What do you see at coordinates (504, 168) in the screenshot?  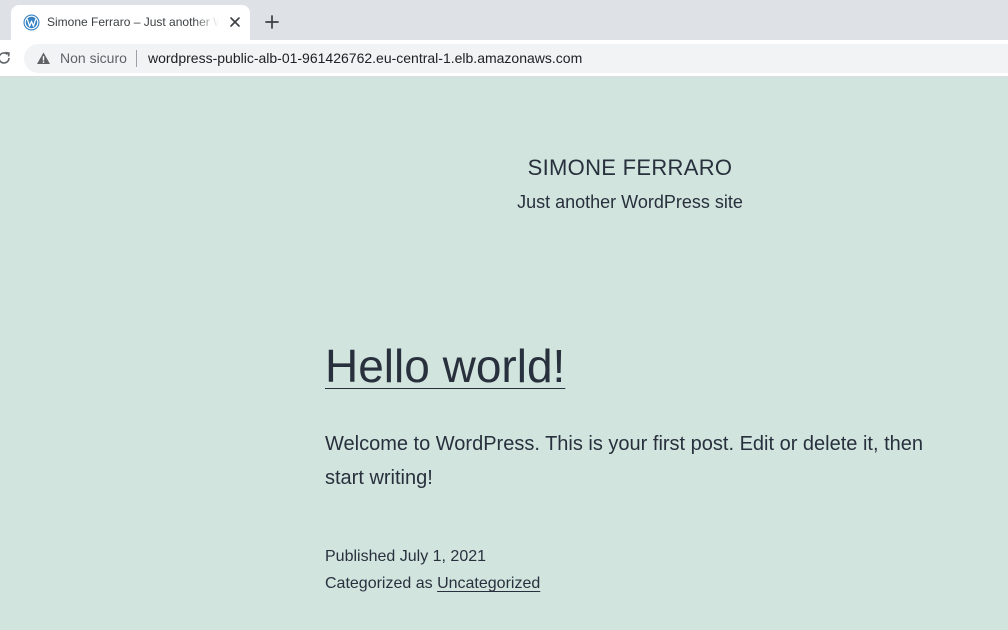 I see `site-title: SIMONE FERRARO` at bounding box center [504, 168].